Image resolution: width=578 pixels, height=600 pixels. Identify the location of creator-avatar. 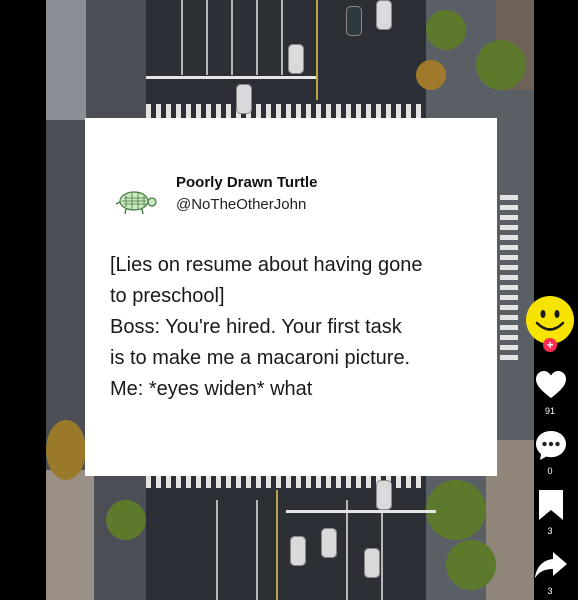
(550, 320).